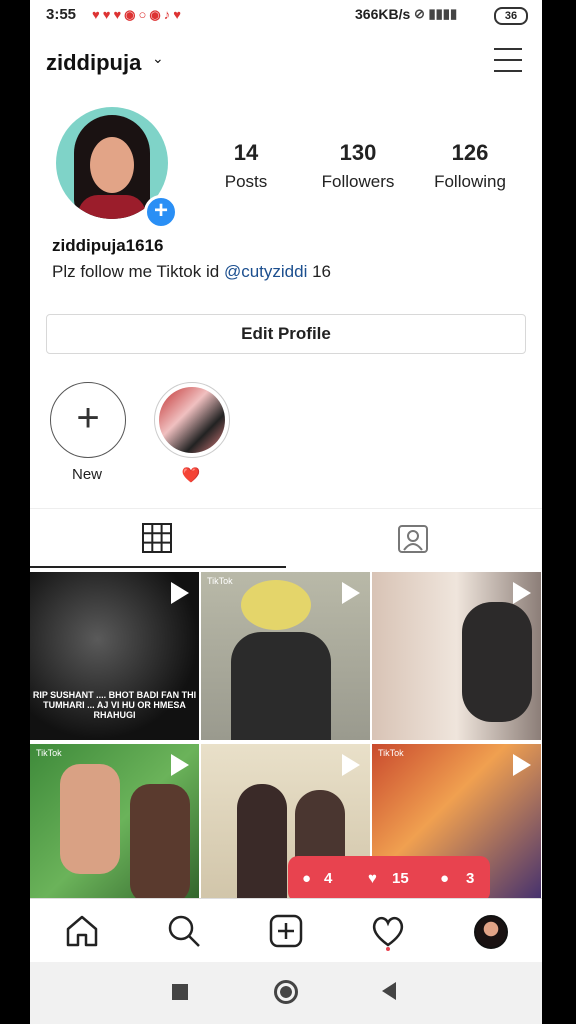 The width and height of the screenshot is (576, 1024). What do you see at coordinates (286, 15) in the screenshot?
I see `status-bar: 3:55 ♥♥♥◉○◉♪♥ 366KB/s ⊘ ▮▮▮▮ 36` at bounding box center [286, 15].